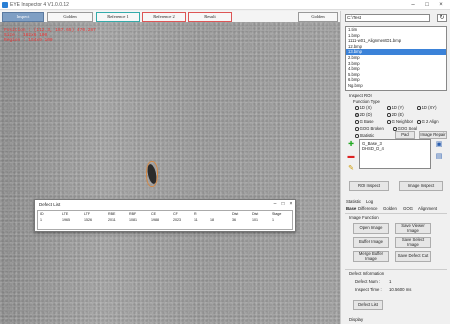  I want to click on inspect-roi-label: Inspect ROI, so click(360, 95).